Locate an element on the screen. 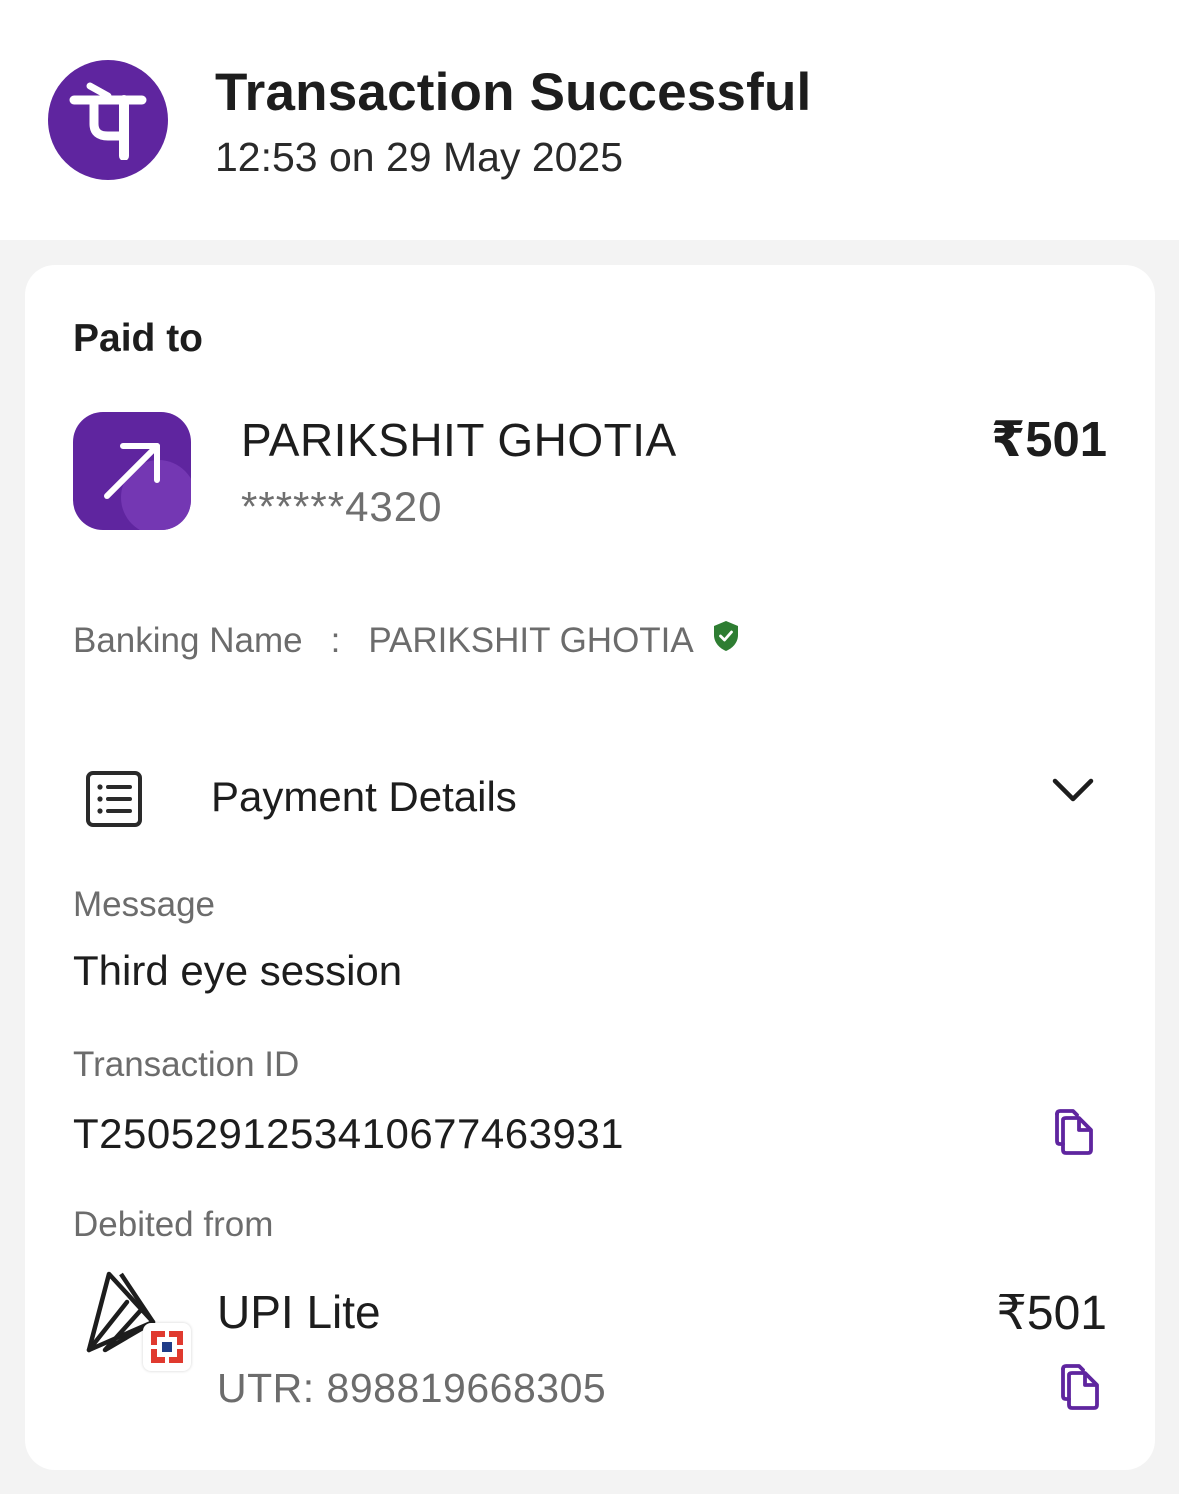 The height and width of the screenshot is (1494, 1179). transaction-id-value: T2505291253410677463931 is located at coordinates (349, 1133).